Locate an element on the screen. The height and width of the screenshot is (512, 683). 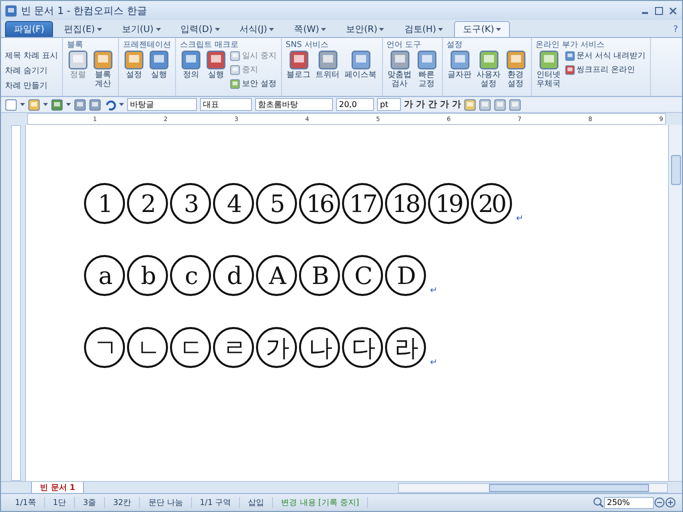
circled-character: C is located at coordinates (362, 275).